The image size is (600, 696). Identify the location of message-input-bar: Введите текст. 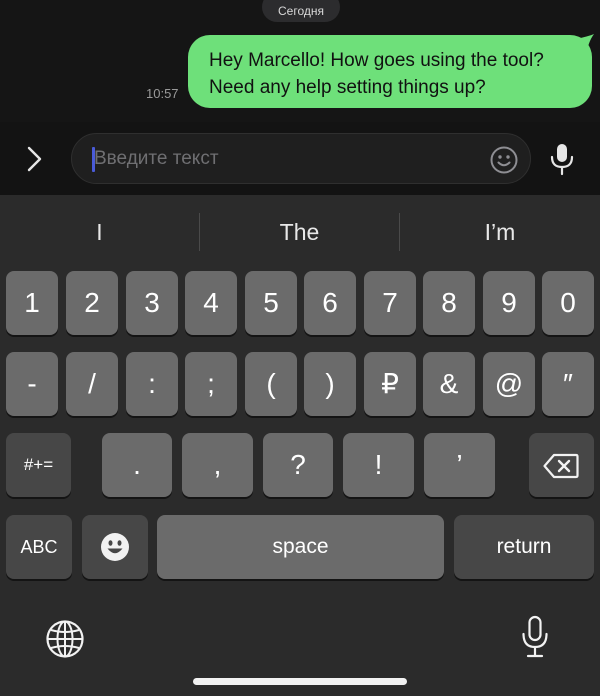
(300, 158).